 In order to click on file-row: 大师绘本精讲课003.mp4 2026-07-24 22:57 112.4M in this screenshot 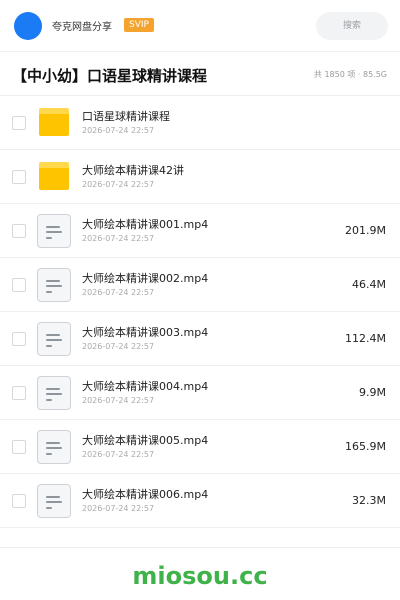, I will do `click(200, 339)`.